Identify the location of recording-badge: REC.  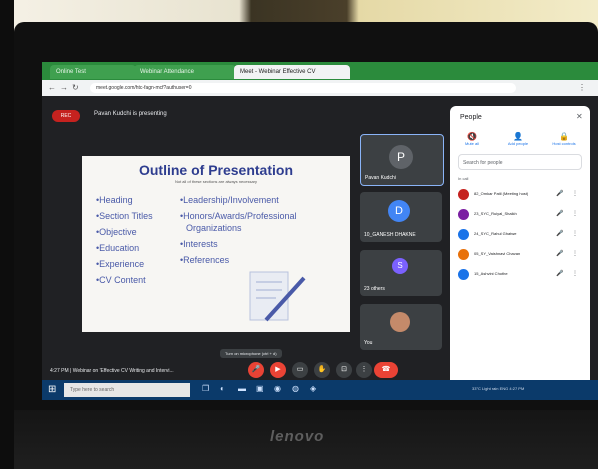
(66, 116).